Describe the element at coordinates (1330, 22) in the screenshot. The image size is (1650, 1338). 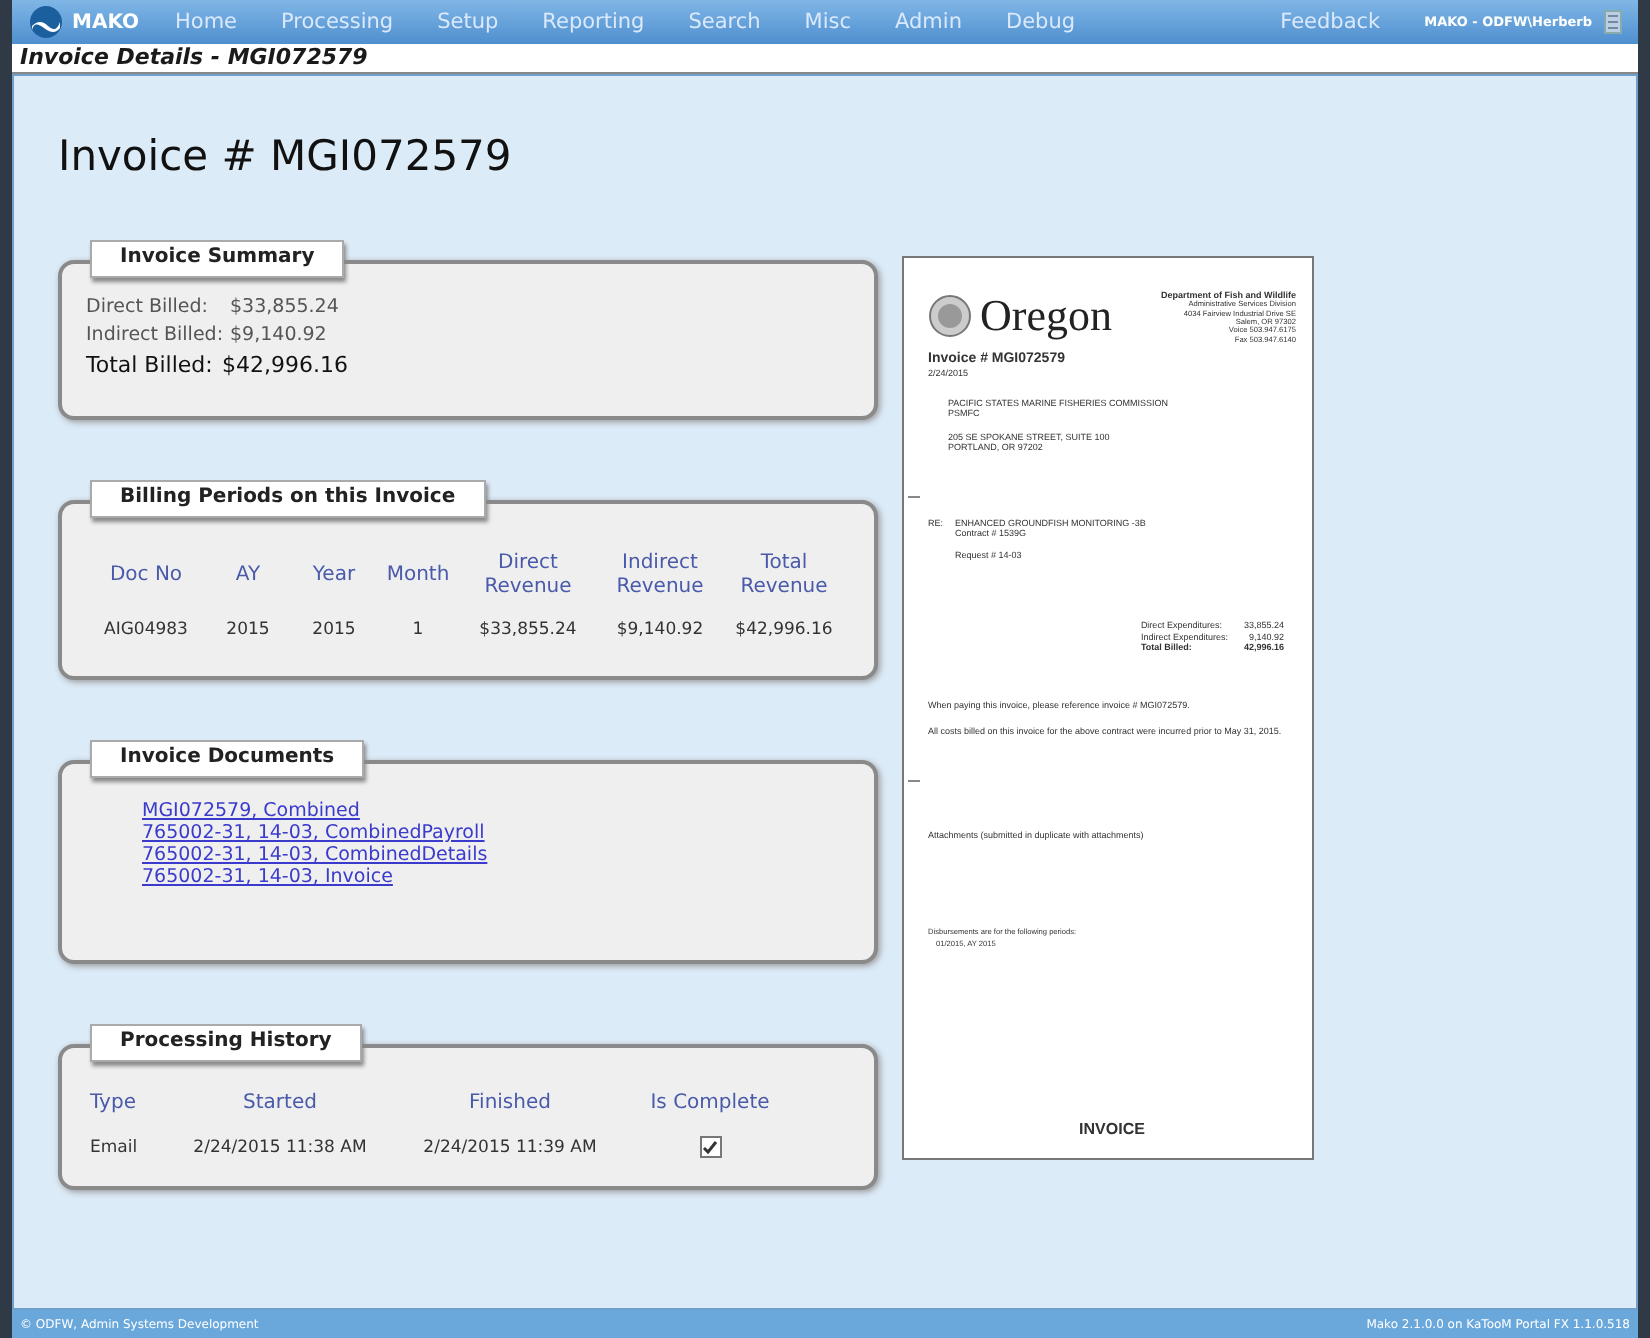
I see `feedback-link: Feedback` at that location.